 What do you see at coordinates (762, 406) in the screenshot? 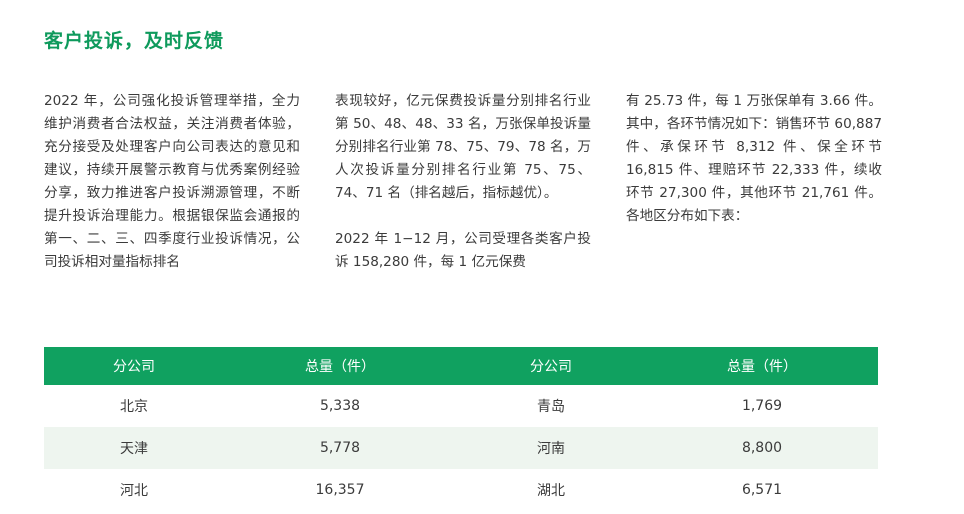
I see `total-cell: 1,769` at bounding box center [762, 406].